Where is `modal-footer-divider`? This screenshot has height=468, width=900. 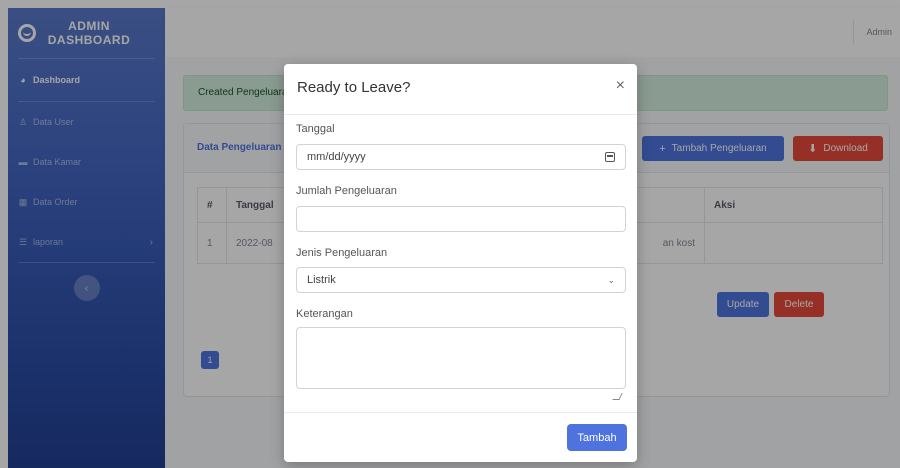 modal-footer-divider is located at coordinates (460, 412).